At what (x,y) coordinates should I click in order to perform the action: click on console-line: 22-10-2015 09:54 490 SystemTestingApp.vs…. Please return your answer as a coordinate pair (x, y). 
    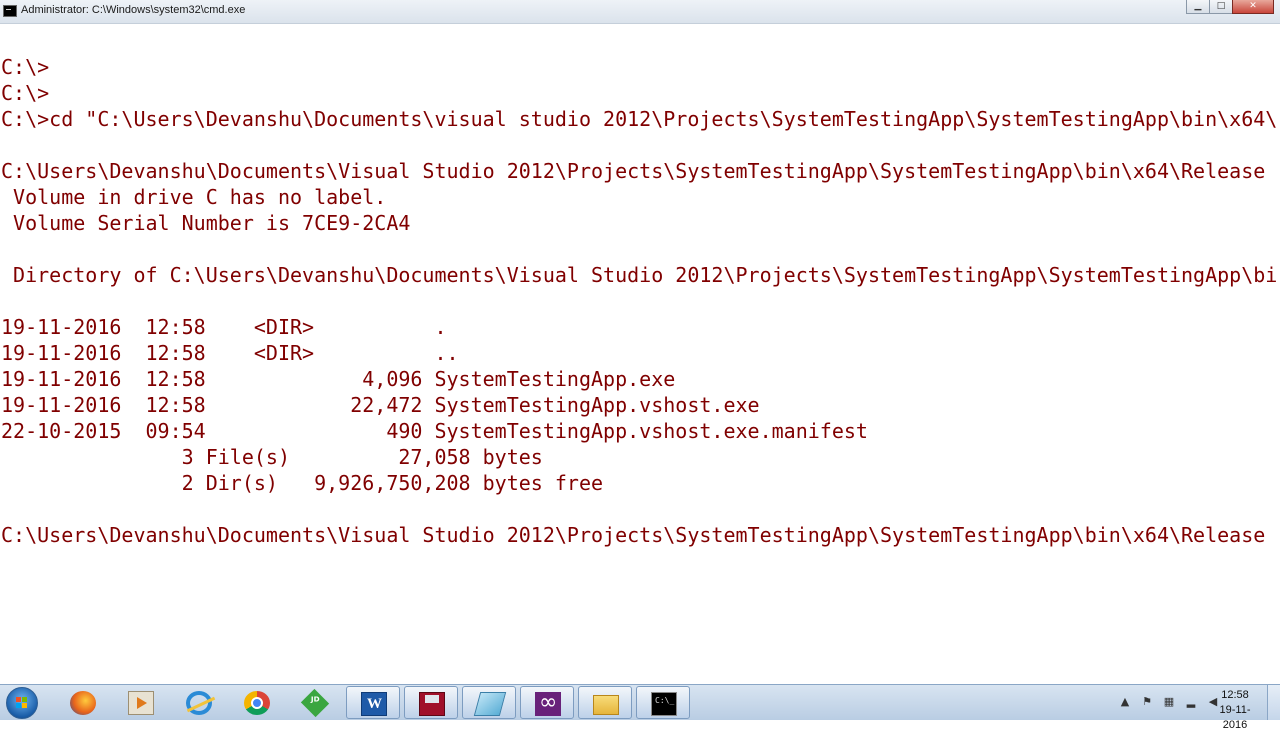
    Looking at the image, I should click on (434, 431).